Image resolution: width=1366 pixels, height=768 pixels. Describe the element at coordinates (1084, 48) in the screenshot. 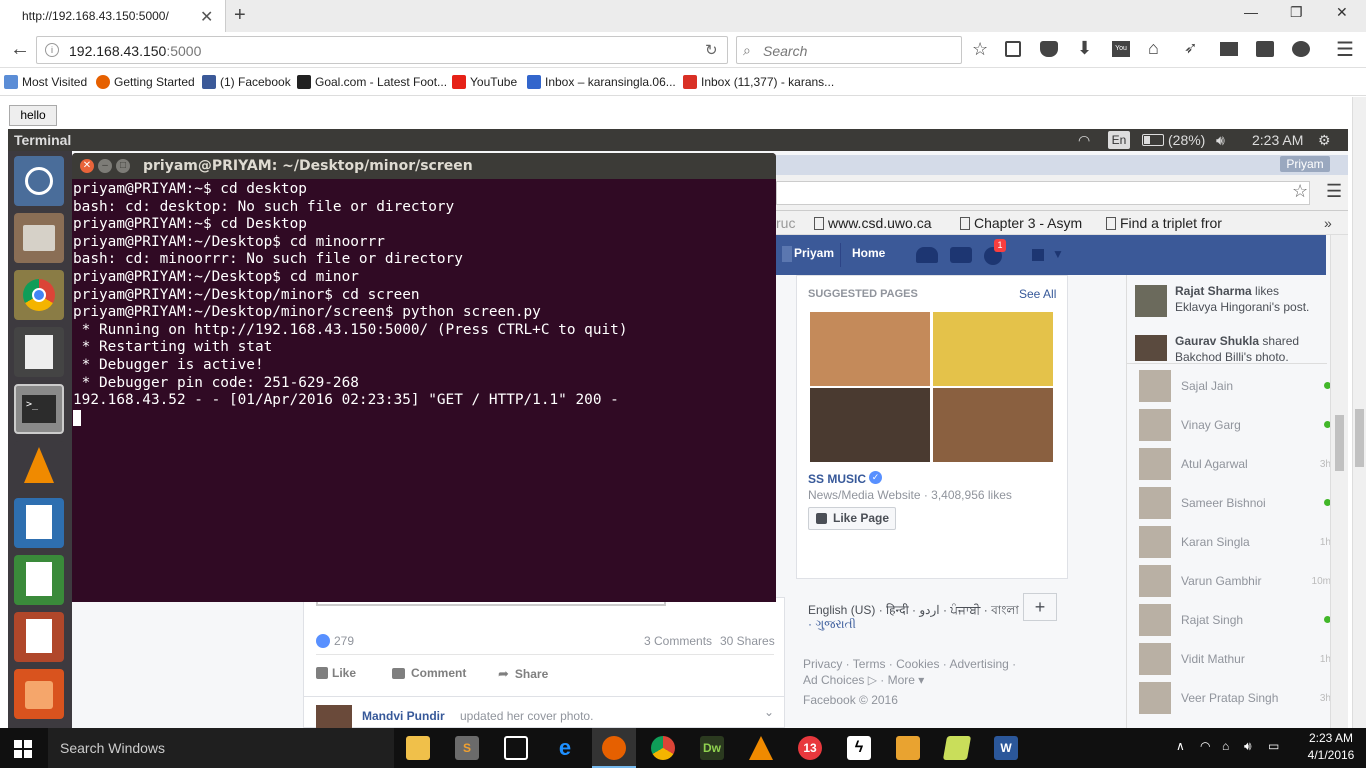

I see `download-icon: ⬇` at that location.